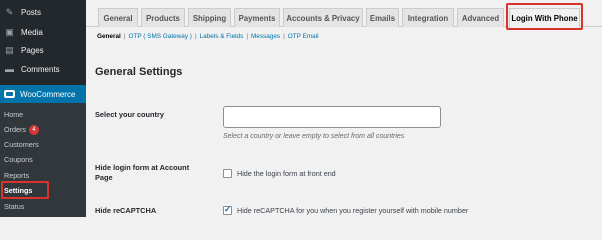  Describe the element at coordinates (323, 17) in the screenshot. I see `tab-accounts-privacy: Accounts & Privacy` at that location.